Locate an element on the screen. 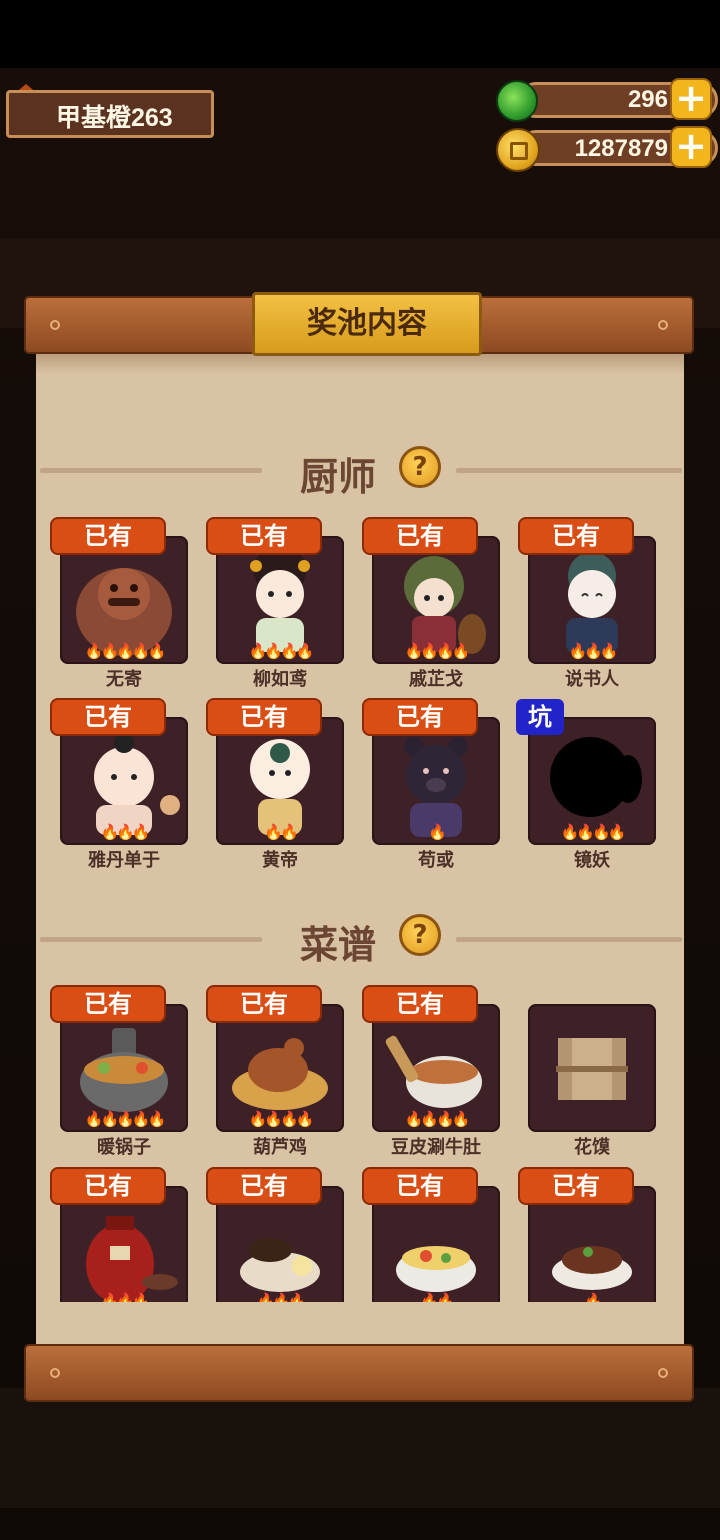 This screenshot has height=1540, width=720. recipes-help-icon: ? is located at coordinates (420, 935).